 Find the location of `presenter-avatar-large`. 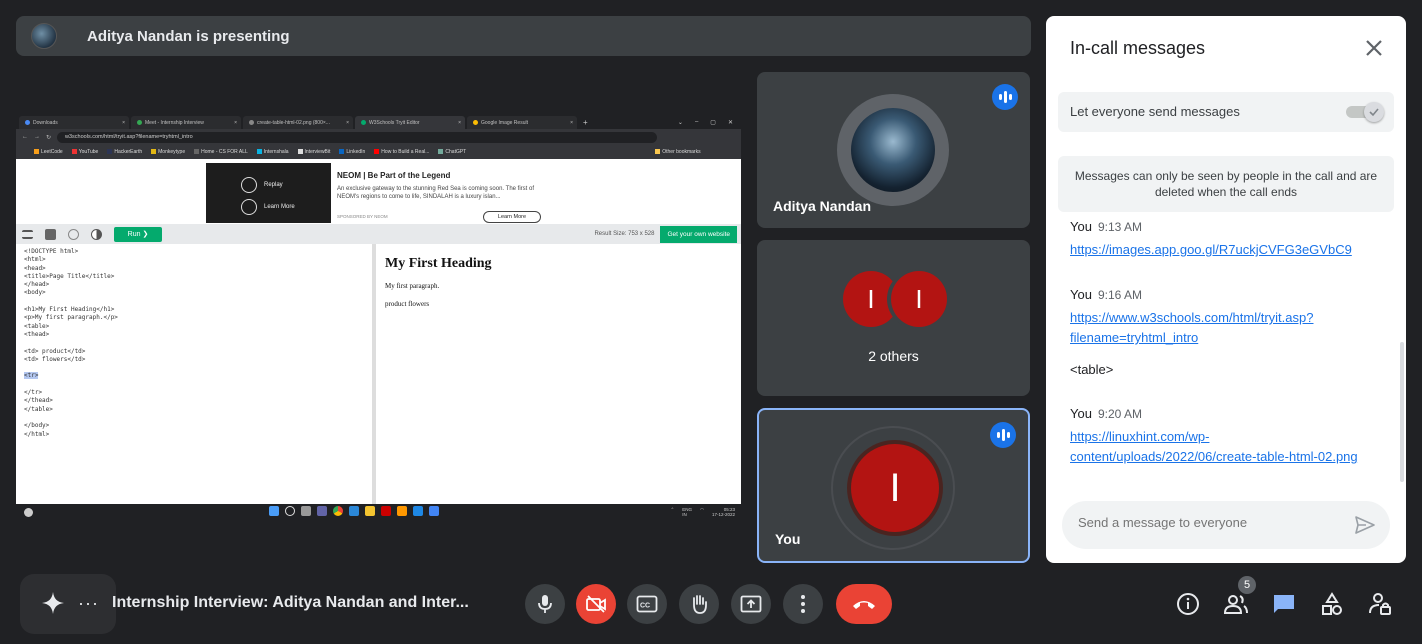

presenter-avatar-large is located at coordinates (893, 150).